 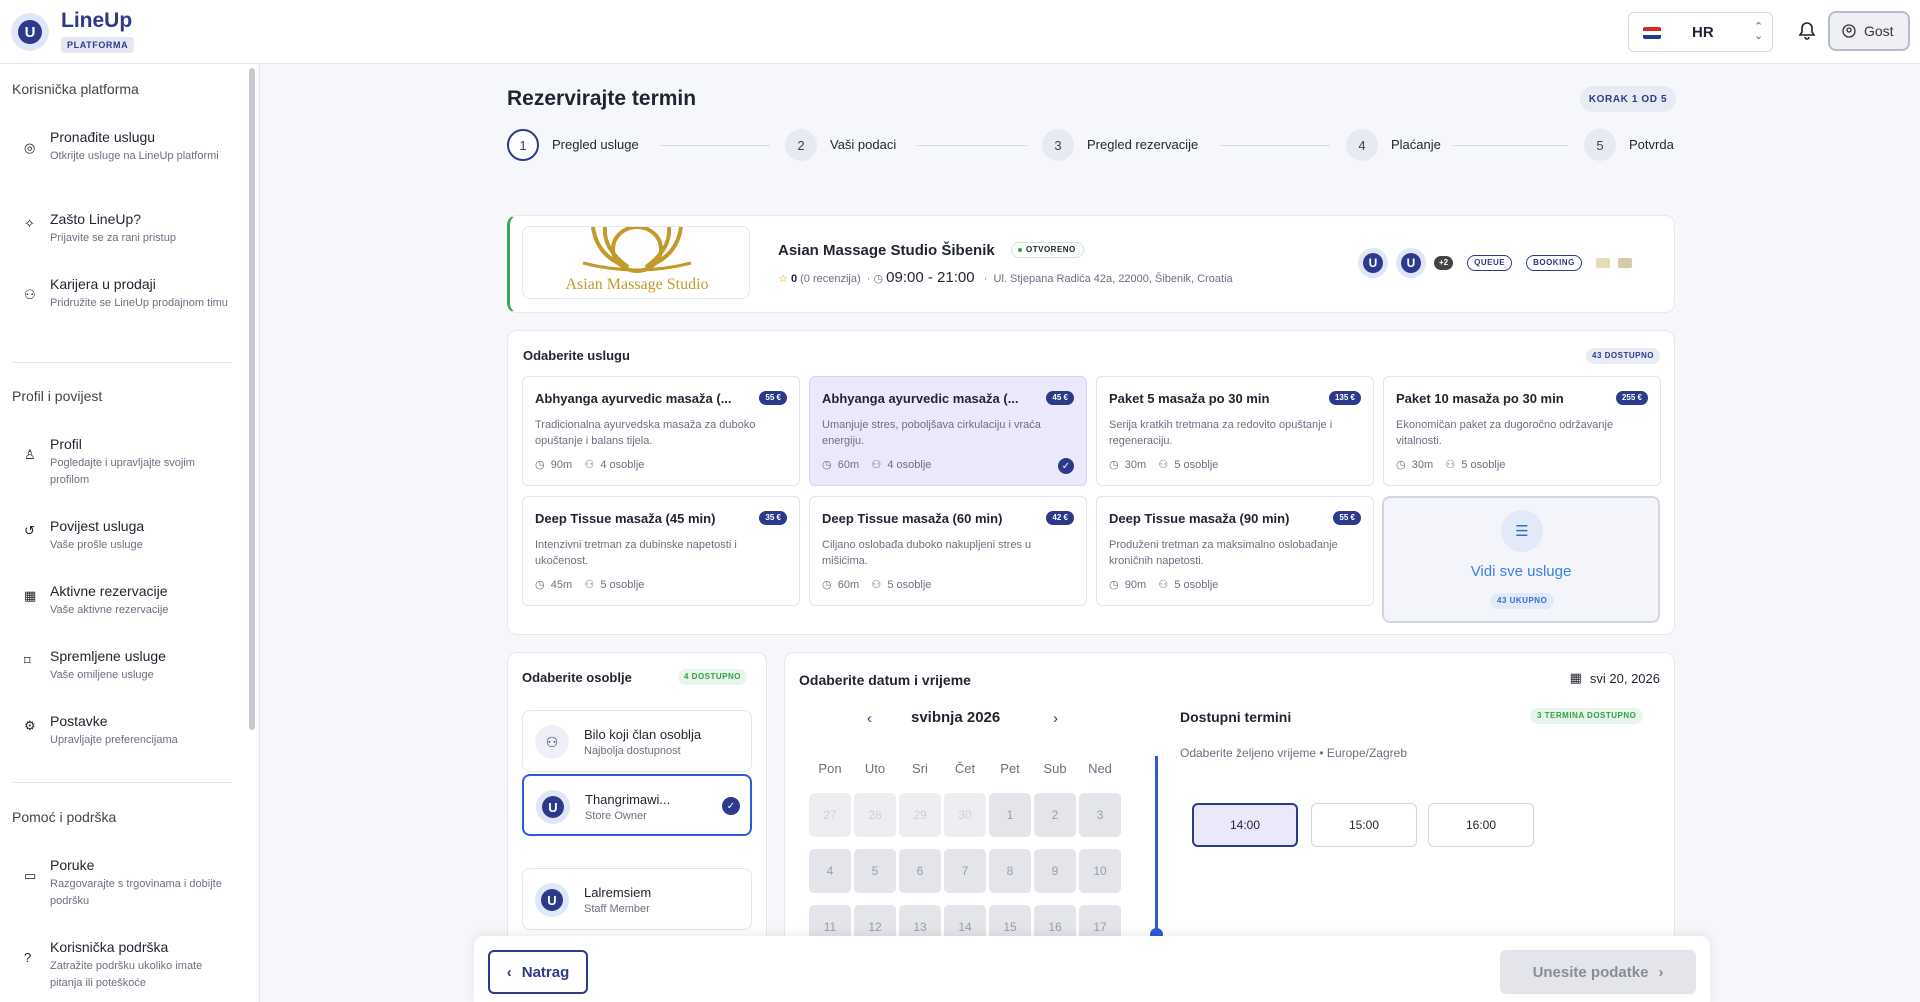 What do you see at coordinates (576, 355) in the screenshot?
I see `services-title: Odaberite uslugu` at bounding box center [576, 355].